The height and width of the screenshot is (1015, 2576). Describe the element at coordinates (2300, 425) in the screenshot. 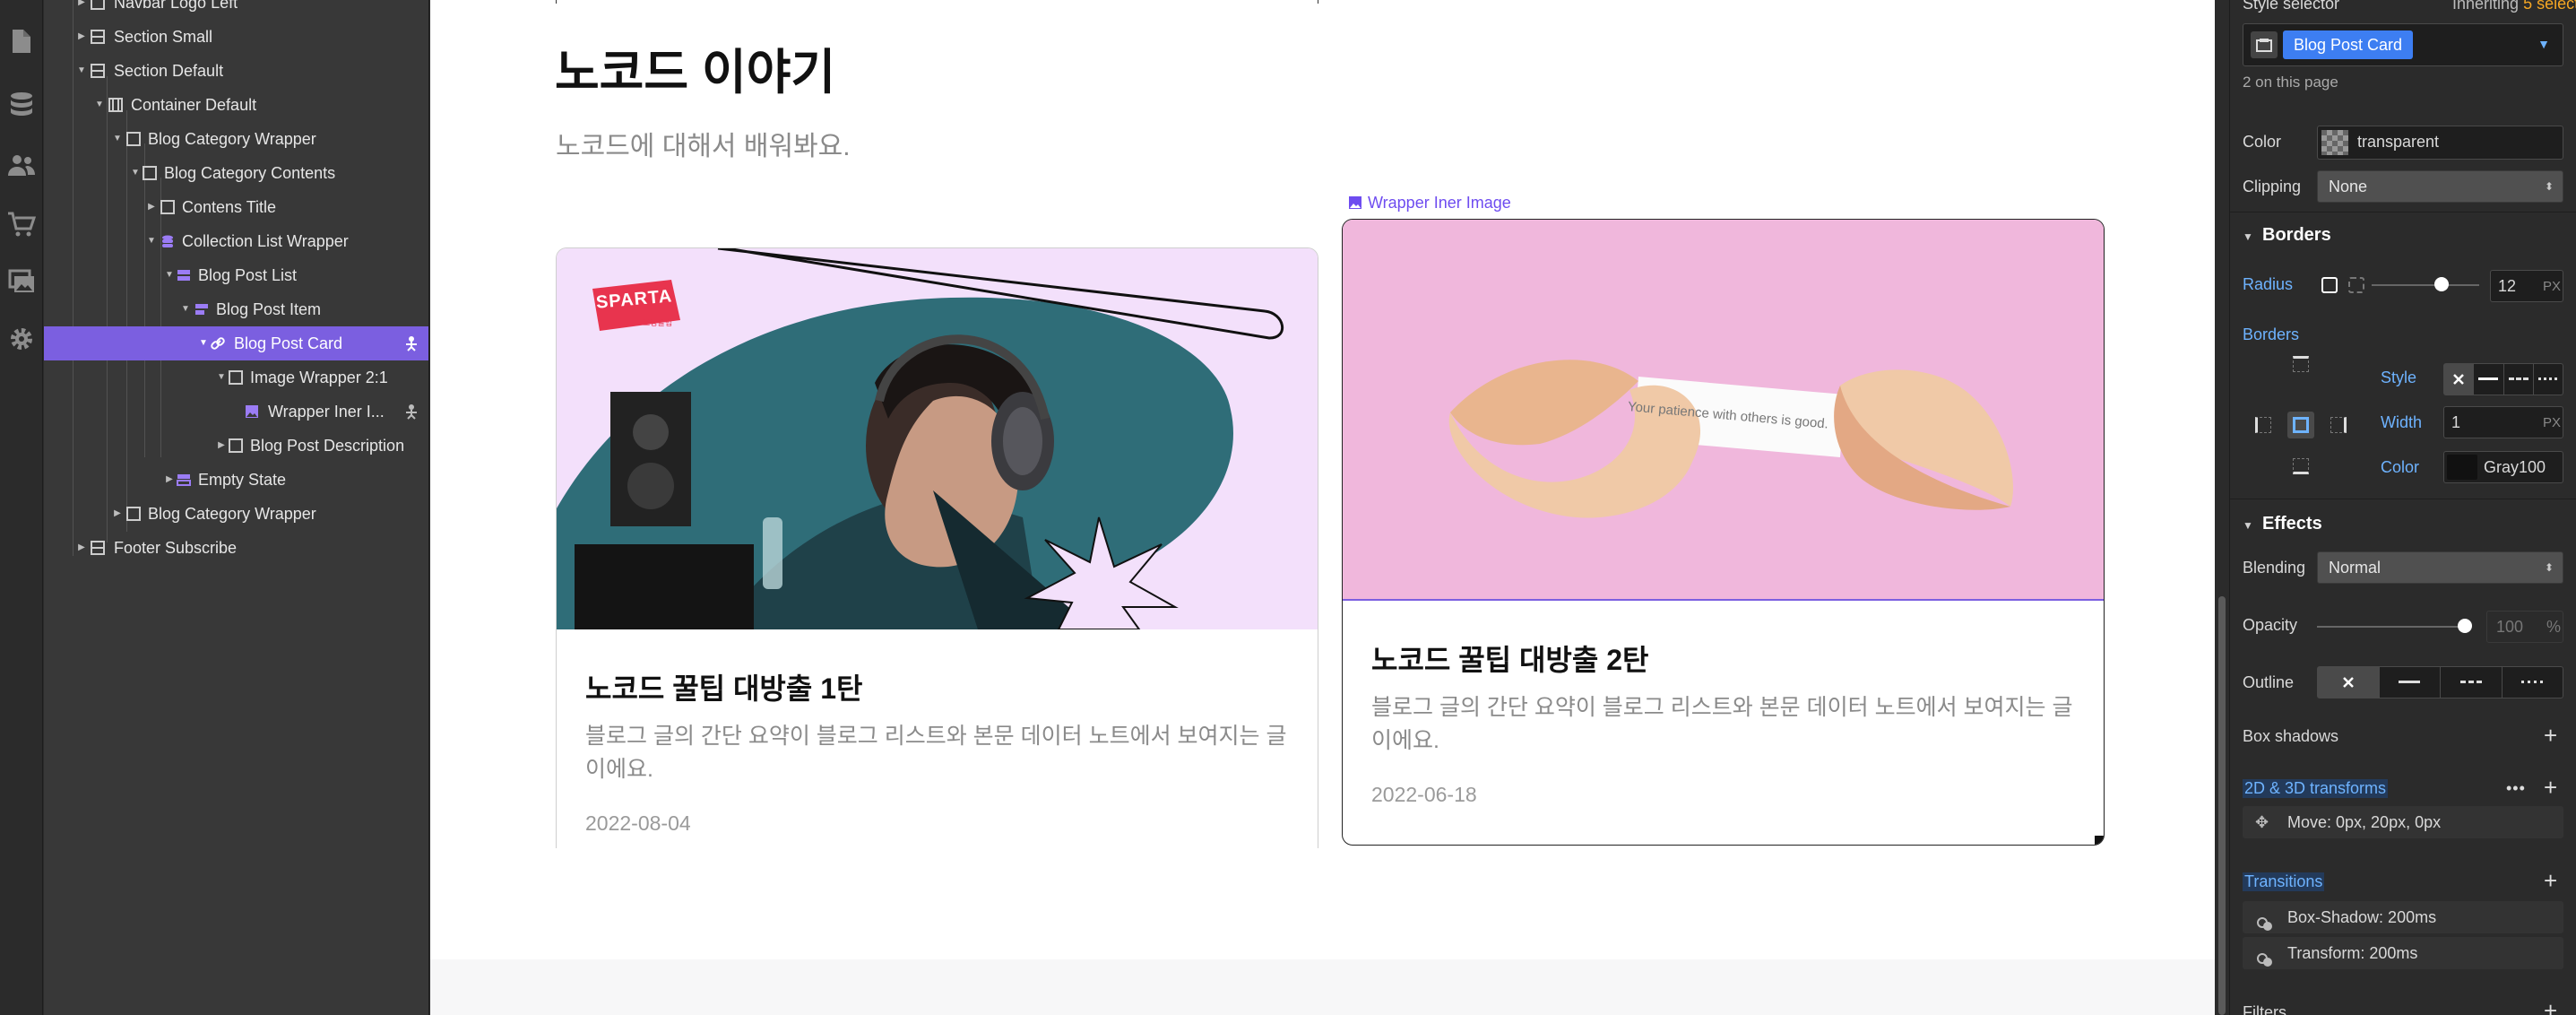

I see `border-all-icon` at that location.